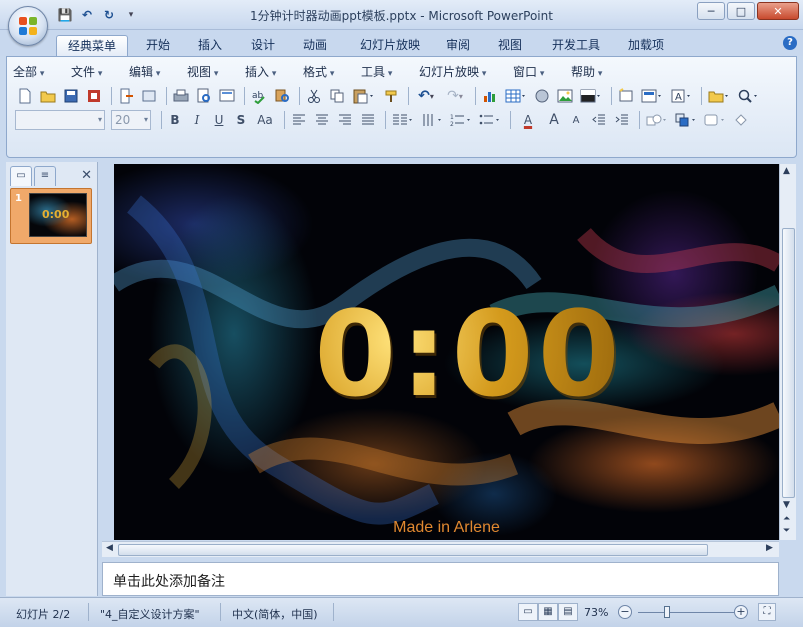  Describe the element at coordinates (741, 612) in the screenshot. I see `zoom-in-button: +` at that location.